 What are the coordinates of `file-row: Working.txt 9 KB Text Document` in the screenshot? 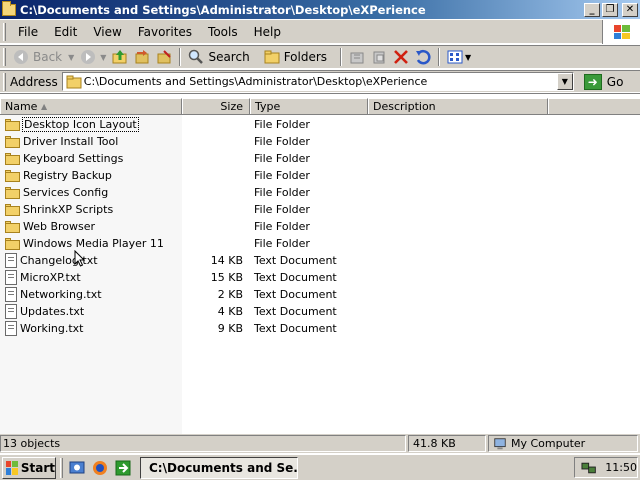 It's located at (320, 328).